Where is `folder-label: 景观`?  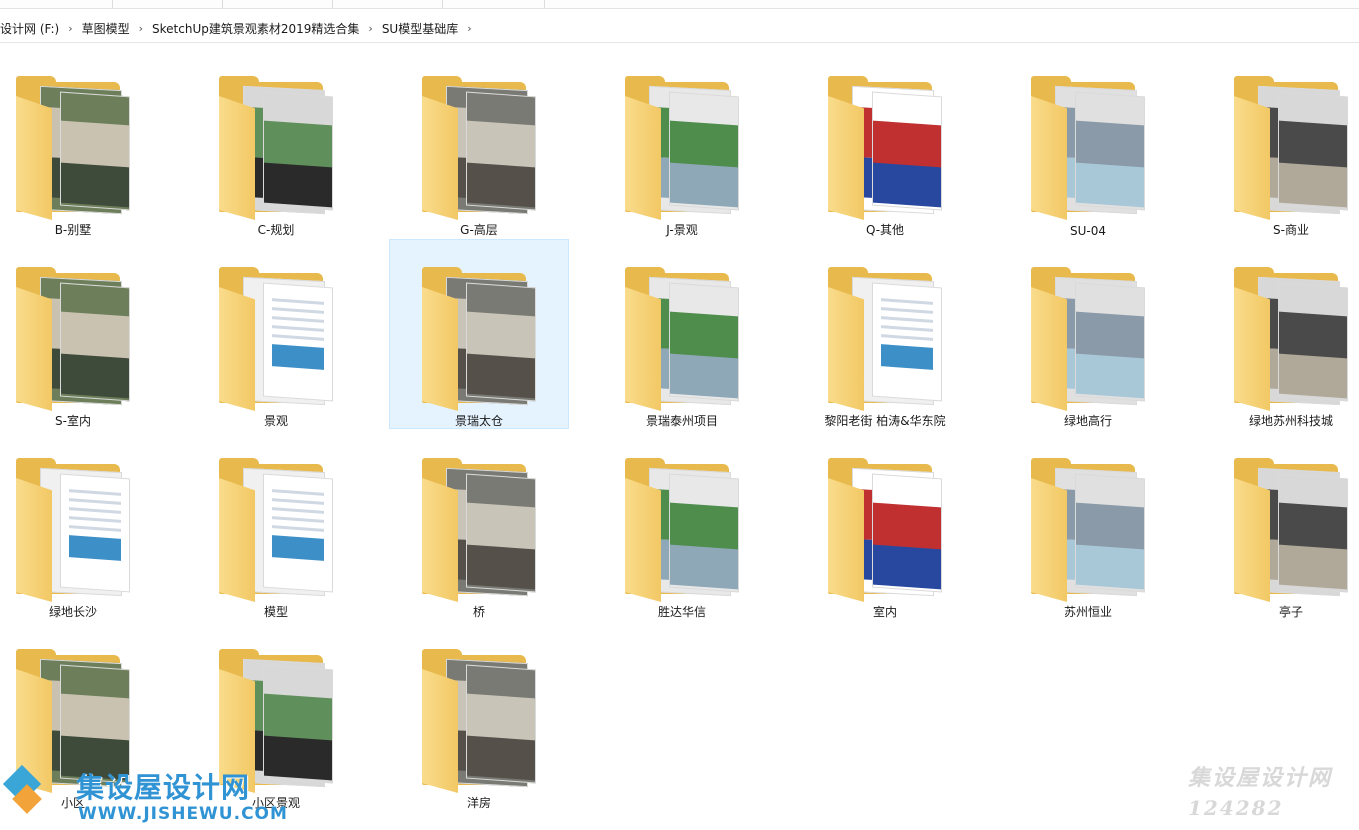 folder-label: 景观 is located at coordinates (275, 421).